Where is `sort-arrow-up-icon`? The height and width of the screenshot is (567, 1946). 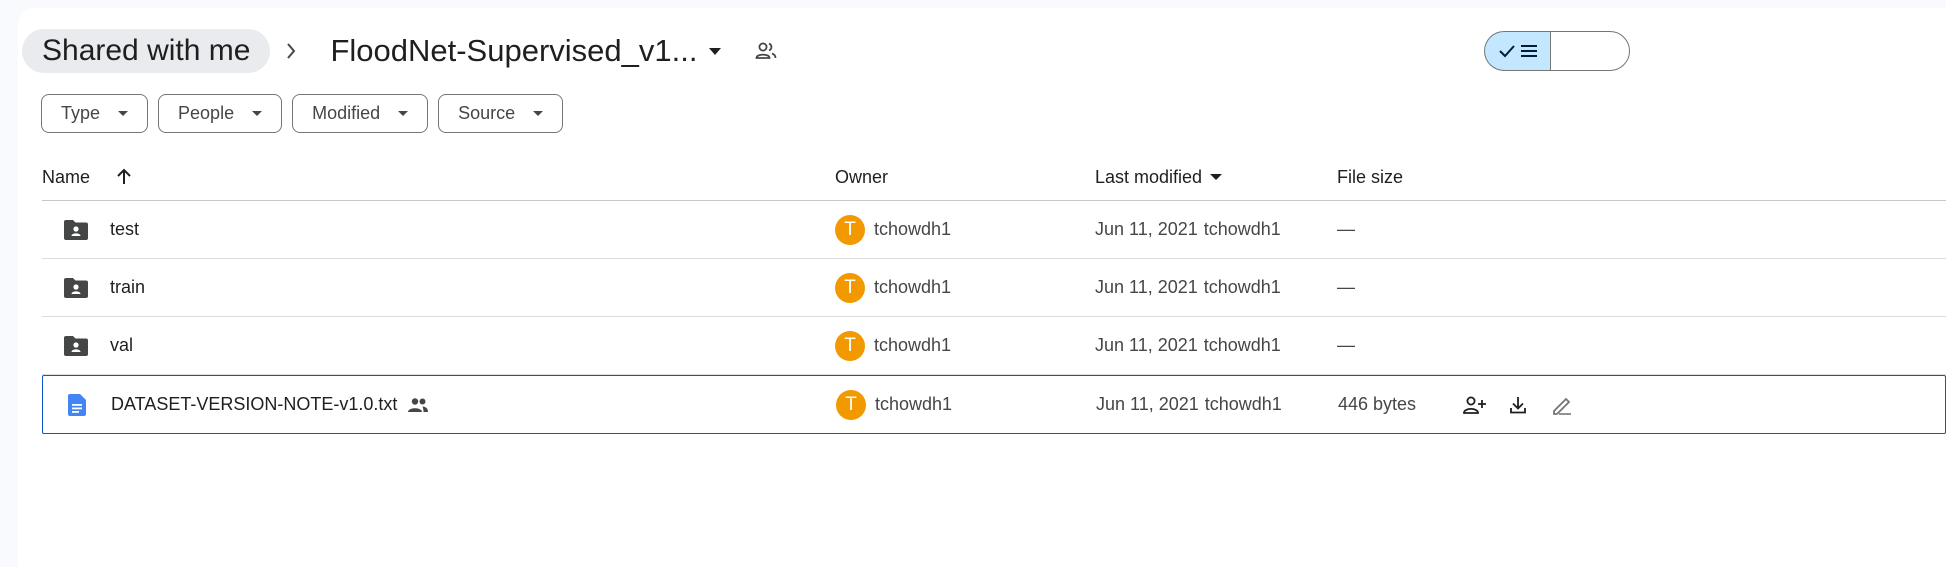
sort-arrow-up-icon is located at coordinates (124, 177).